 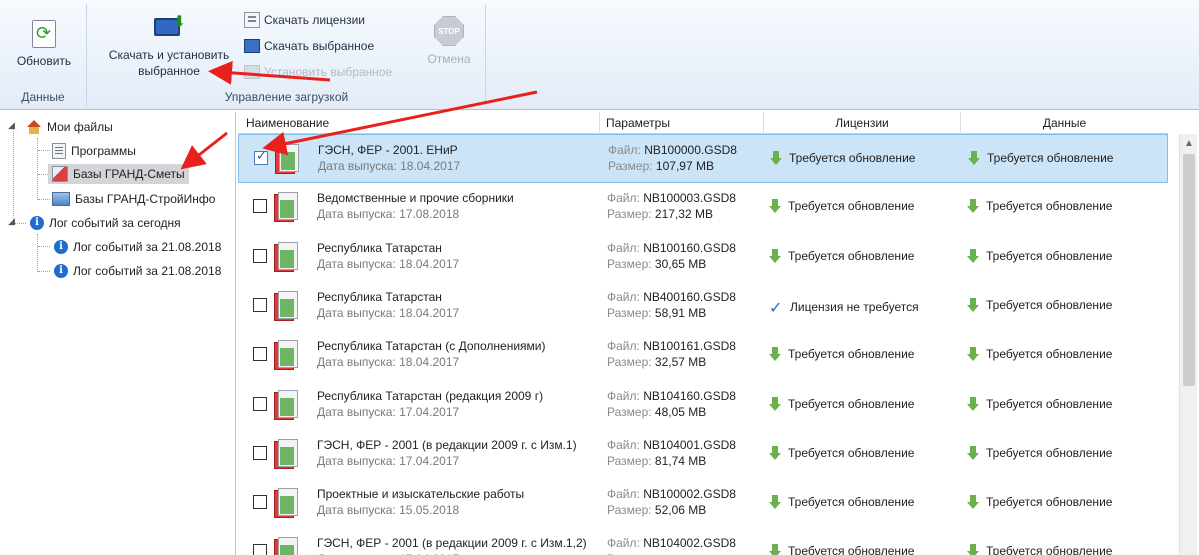 What do you see at coordinates (1064, 123) in the screenshot?
I see `column-header-data: Данные` at bounding box center [1064, 123].